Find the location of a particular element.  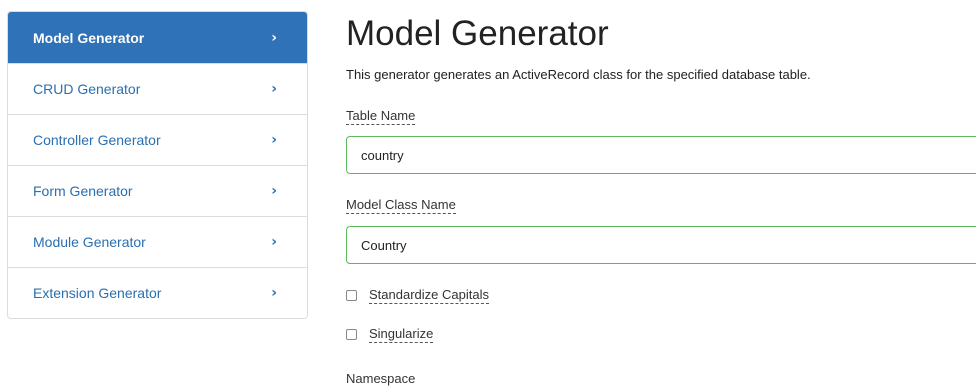

singularize-row: Singularize is located at coordinates (390, 334).